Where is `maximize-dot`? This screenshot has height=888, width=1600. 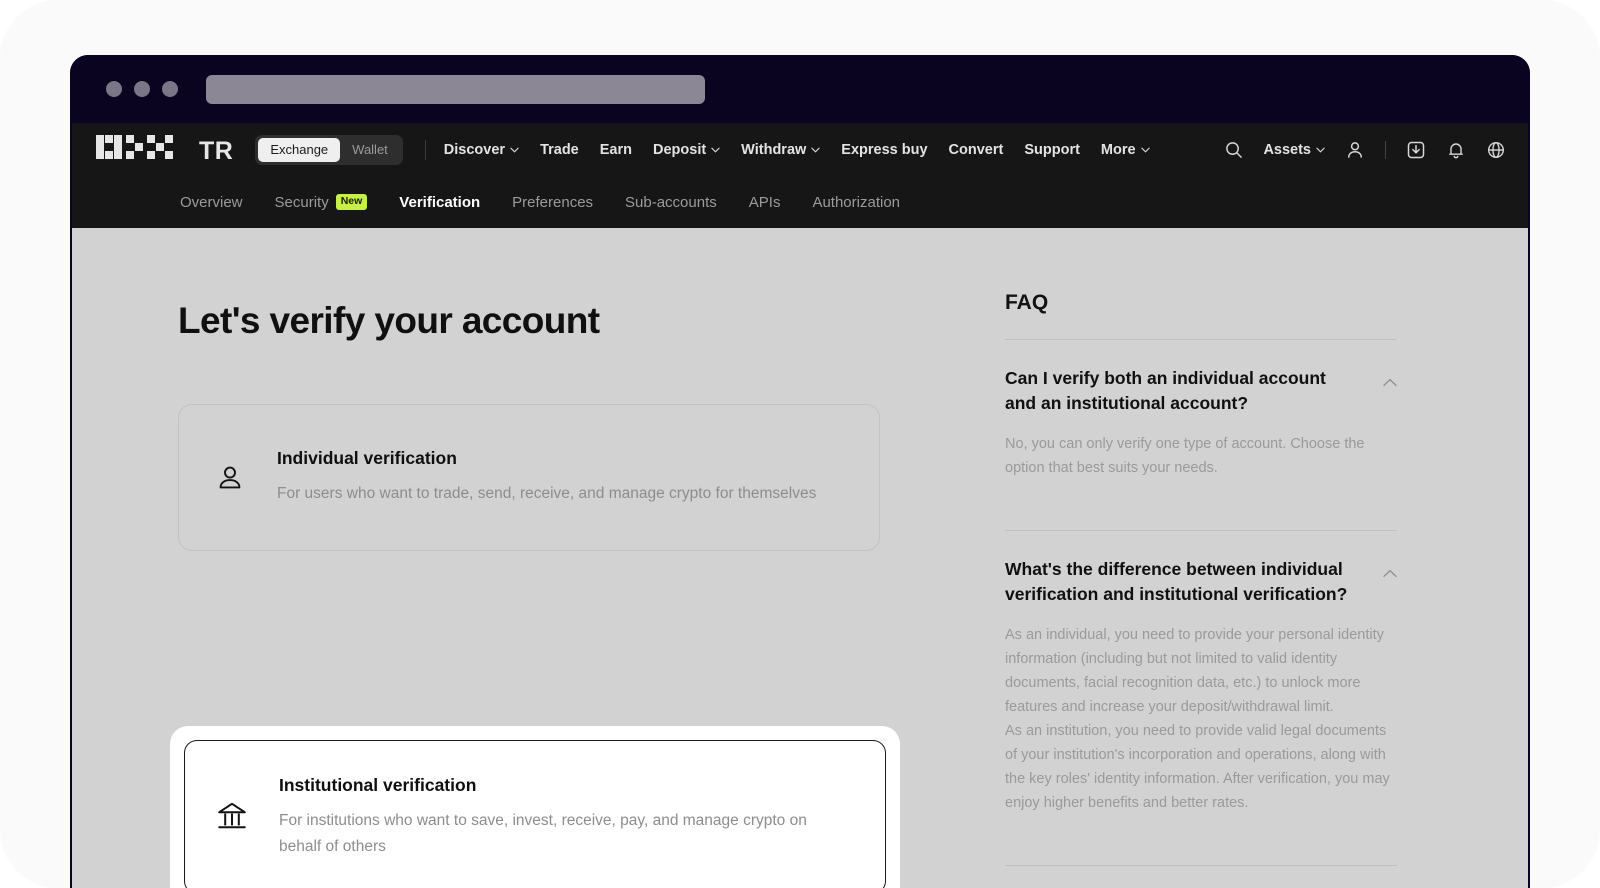
maximize-dot is located at coordinates (170, 89).